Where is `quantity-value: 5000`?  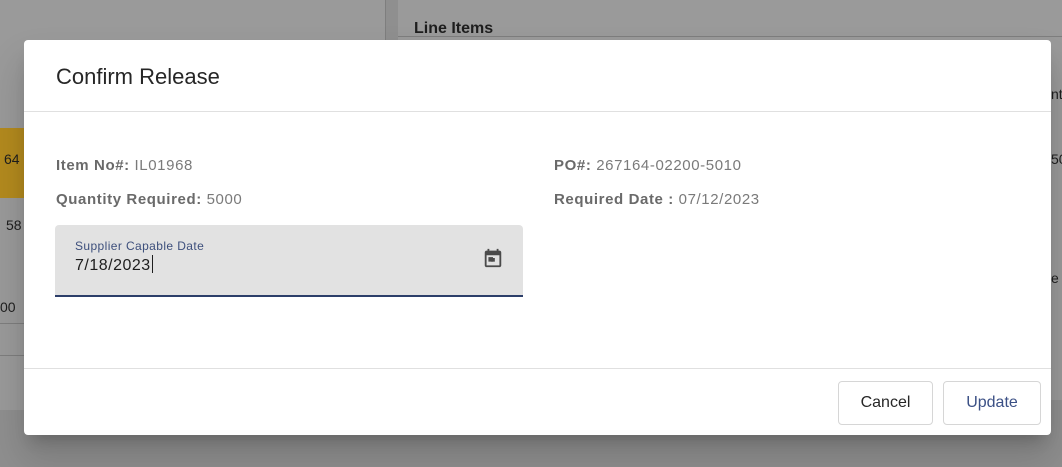 quantity-value: 5000 is located at coordinates (224, 199).